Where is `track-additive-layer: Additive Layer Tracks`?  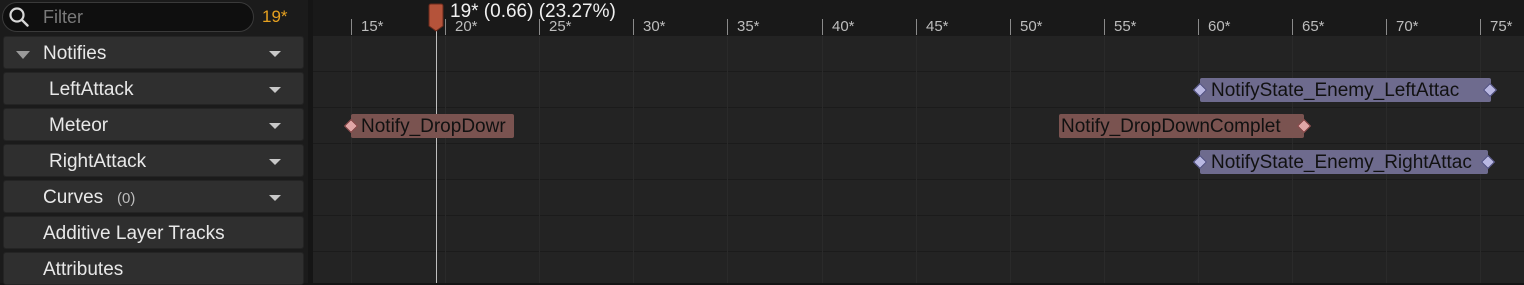
track-additive-layer: Additive Layer Tracks is located at coordinates (153, 232).